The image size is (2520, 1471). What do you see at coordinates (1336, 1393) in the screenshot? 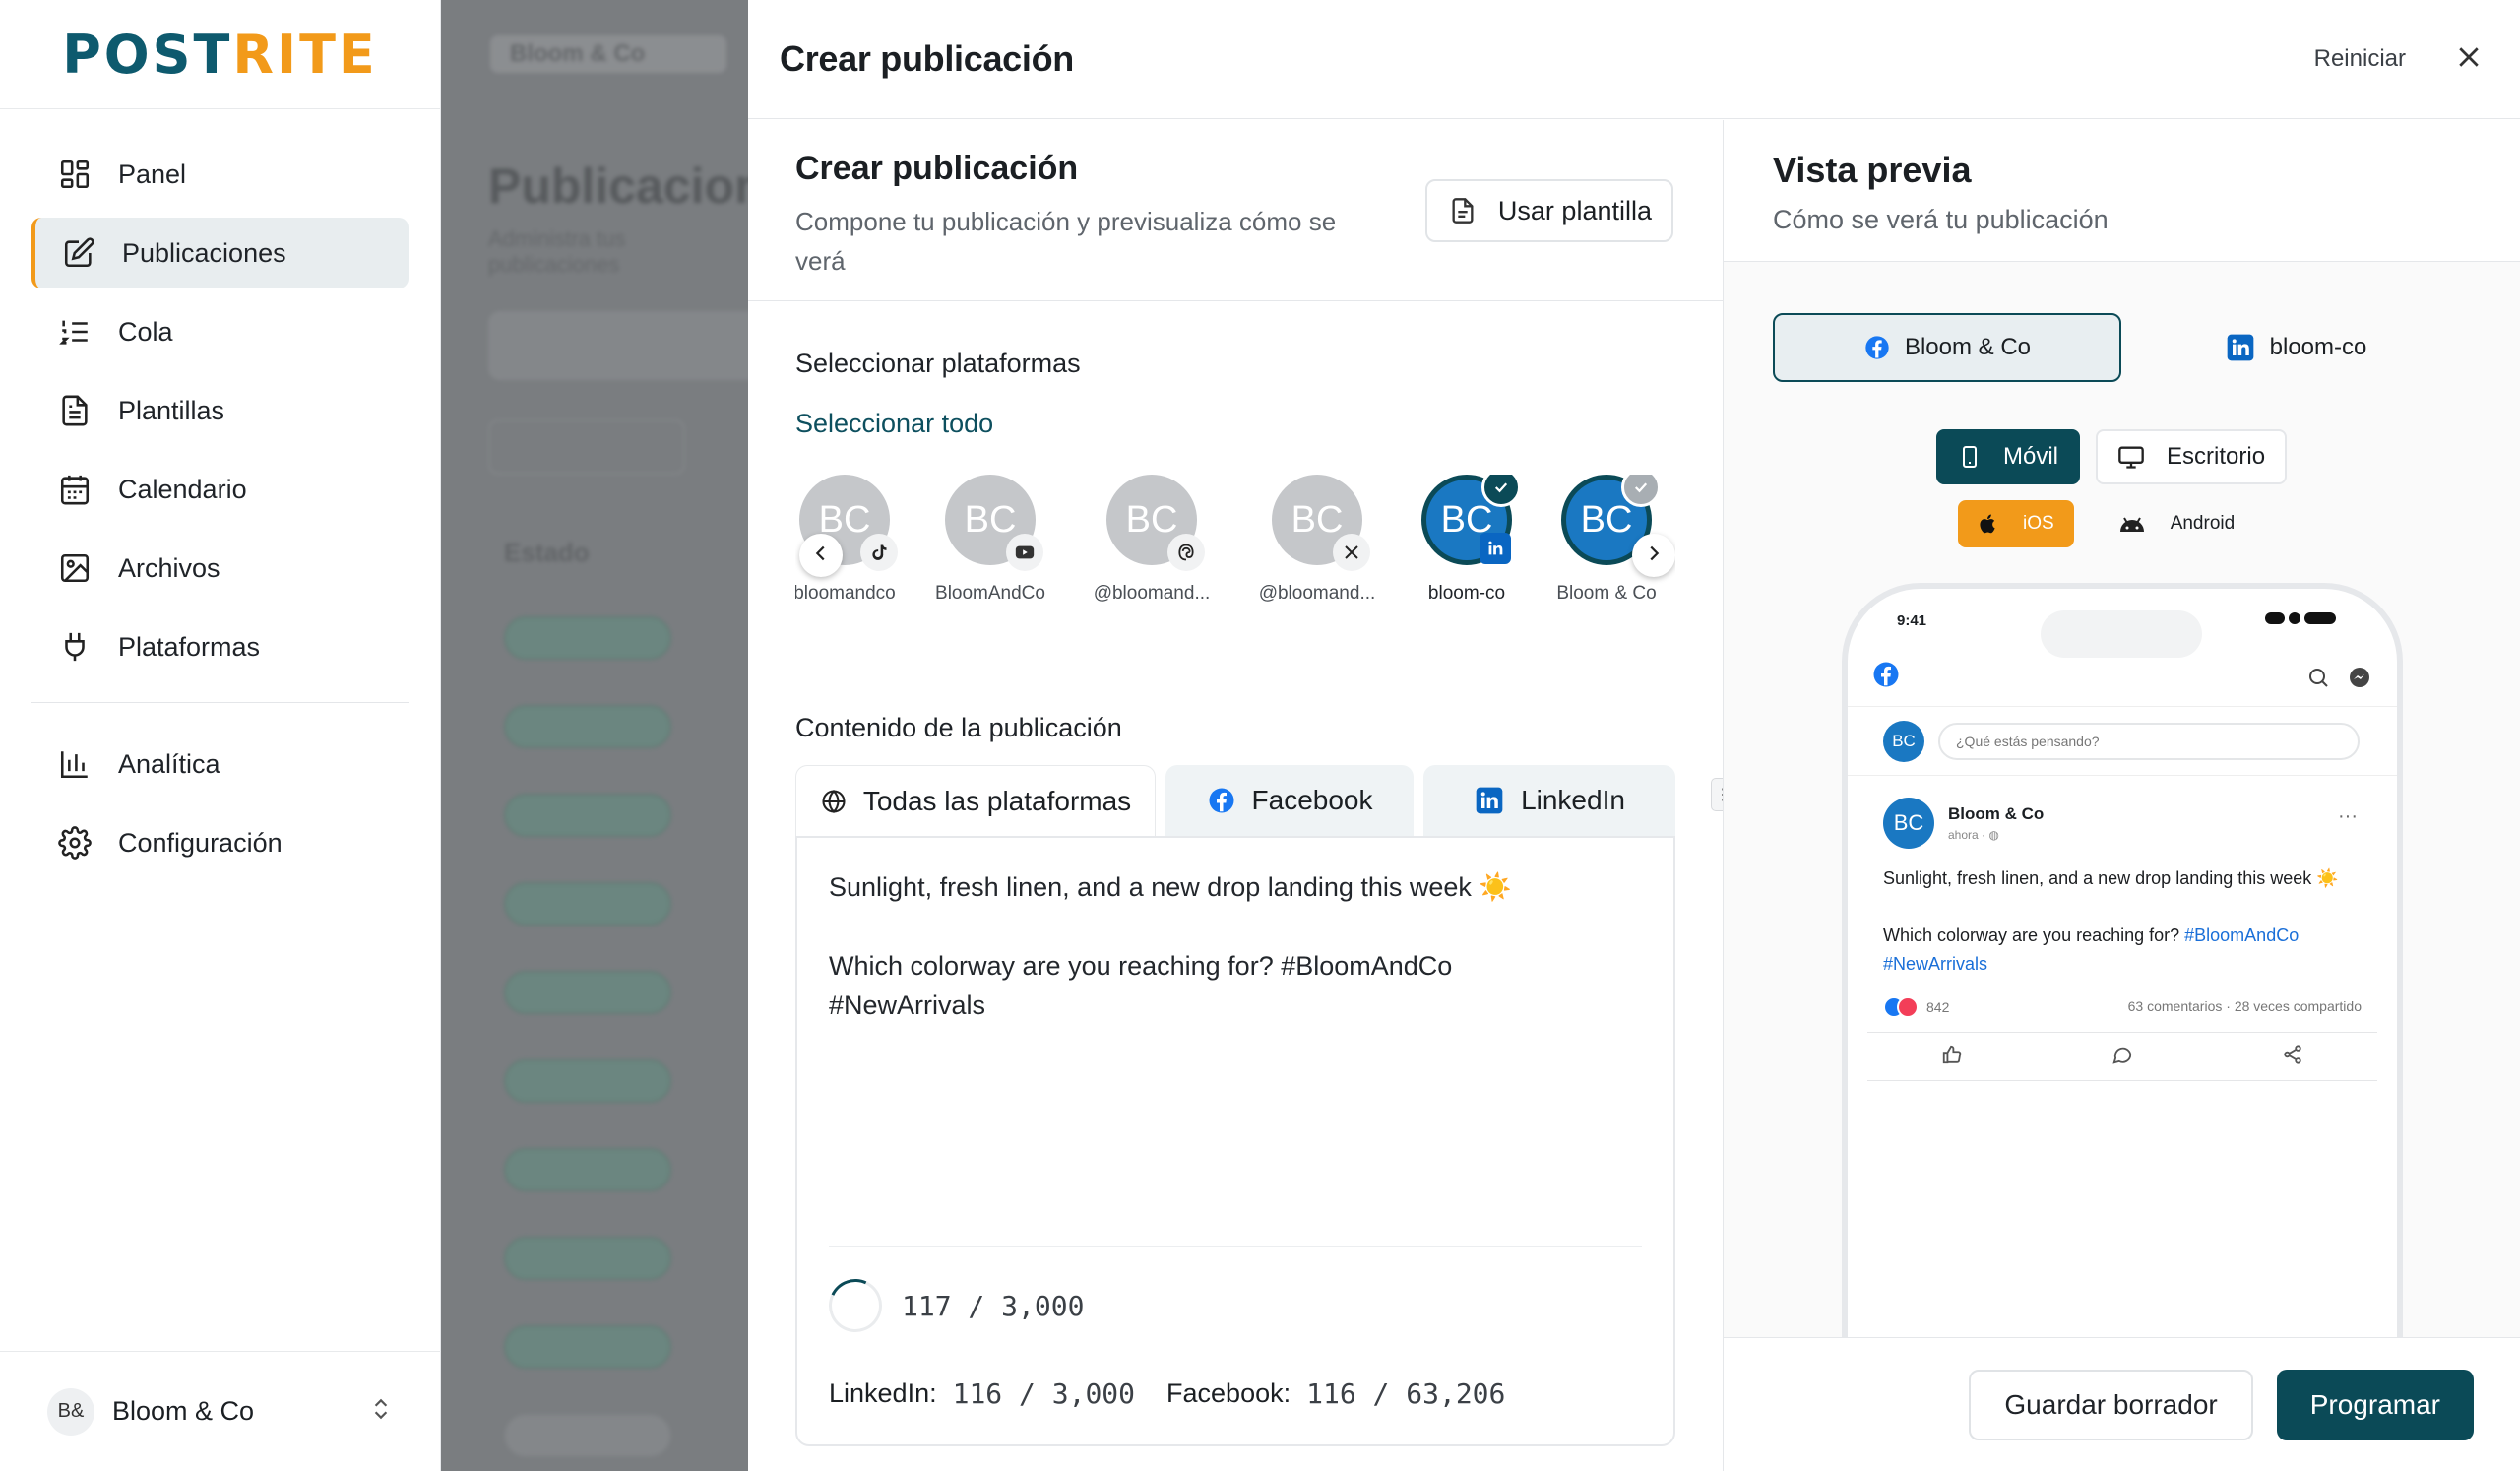
I see `facebook-char-count: Facebook: 116 / 63,206` at bounding box center [1336, 1393].